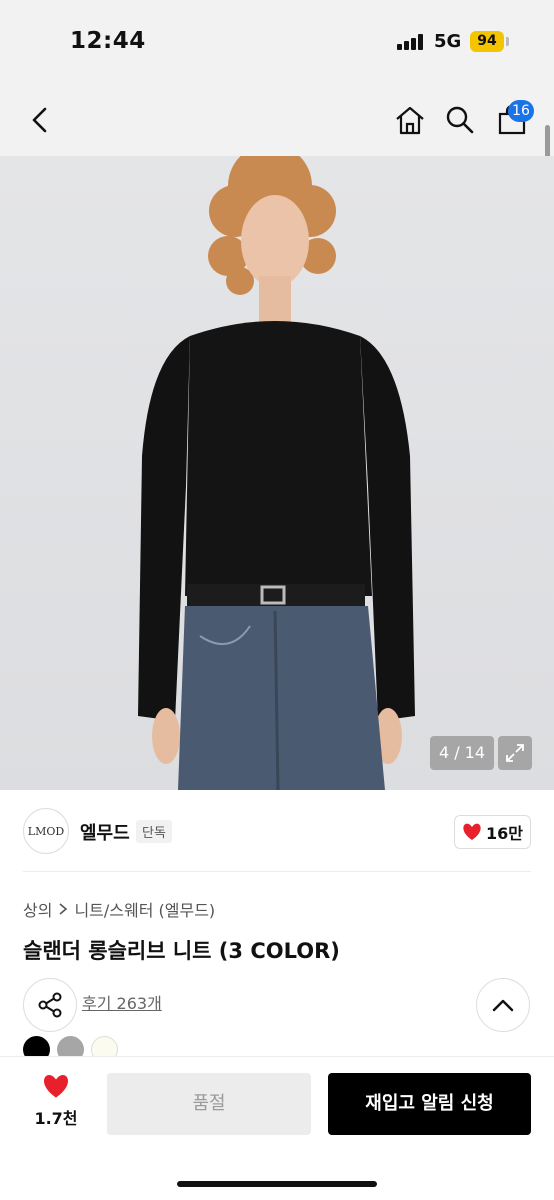  I want to click on chevron-right-icon, so click(63, 909).